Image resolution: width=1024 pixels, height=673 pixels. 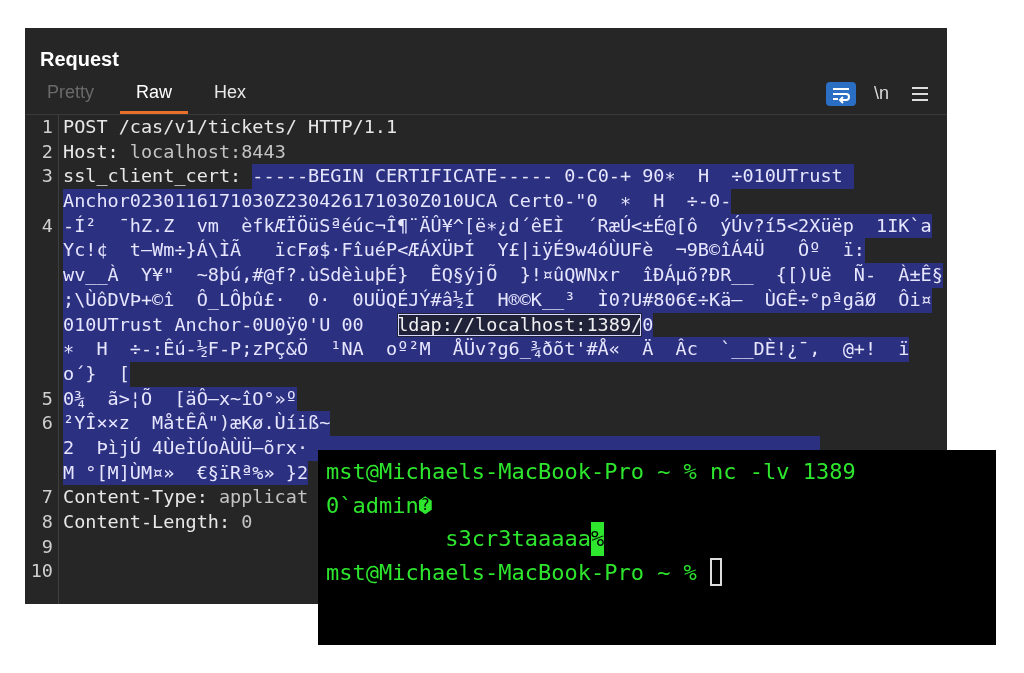 I want to click on selected-text: 010UTrust Anchor-0U0ÿ0'U 00, so click(x=230, y=325).